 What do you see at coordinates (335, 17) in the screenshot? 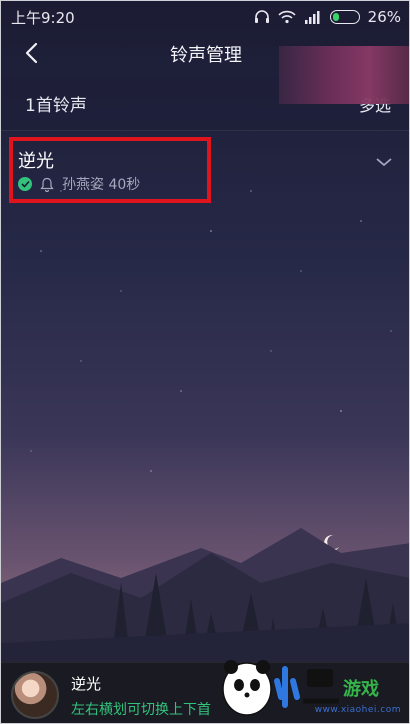
I see `battery-level` at bounding box center [335, 17].